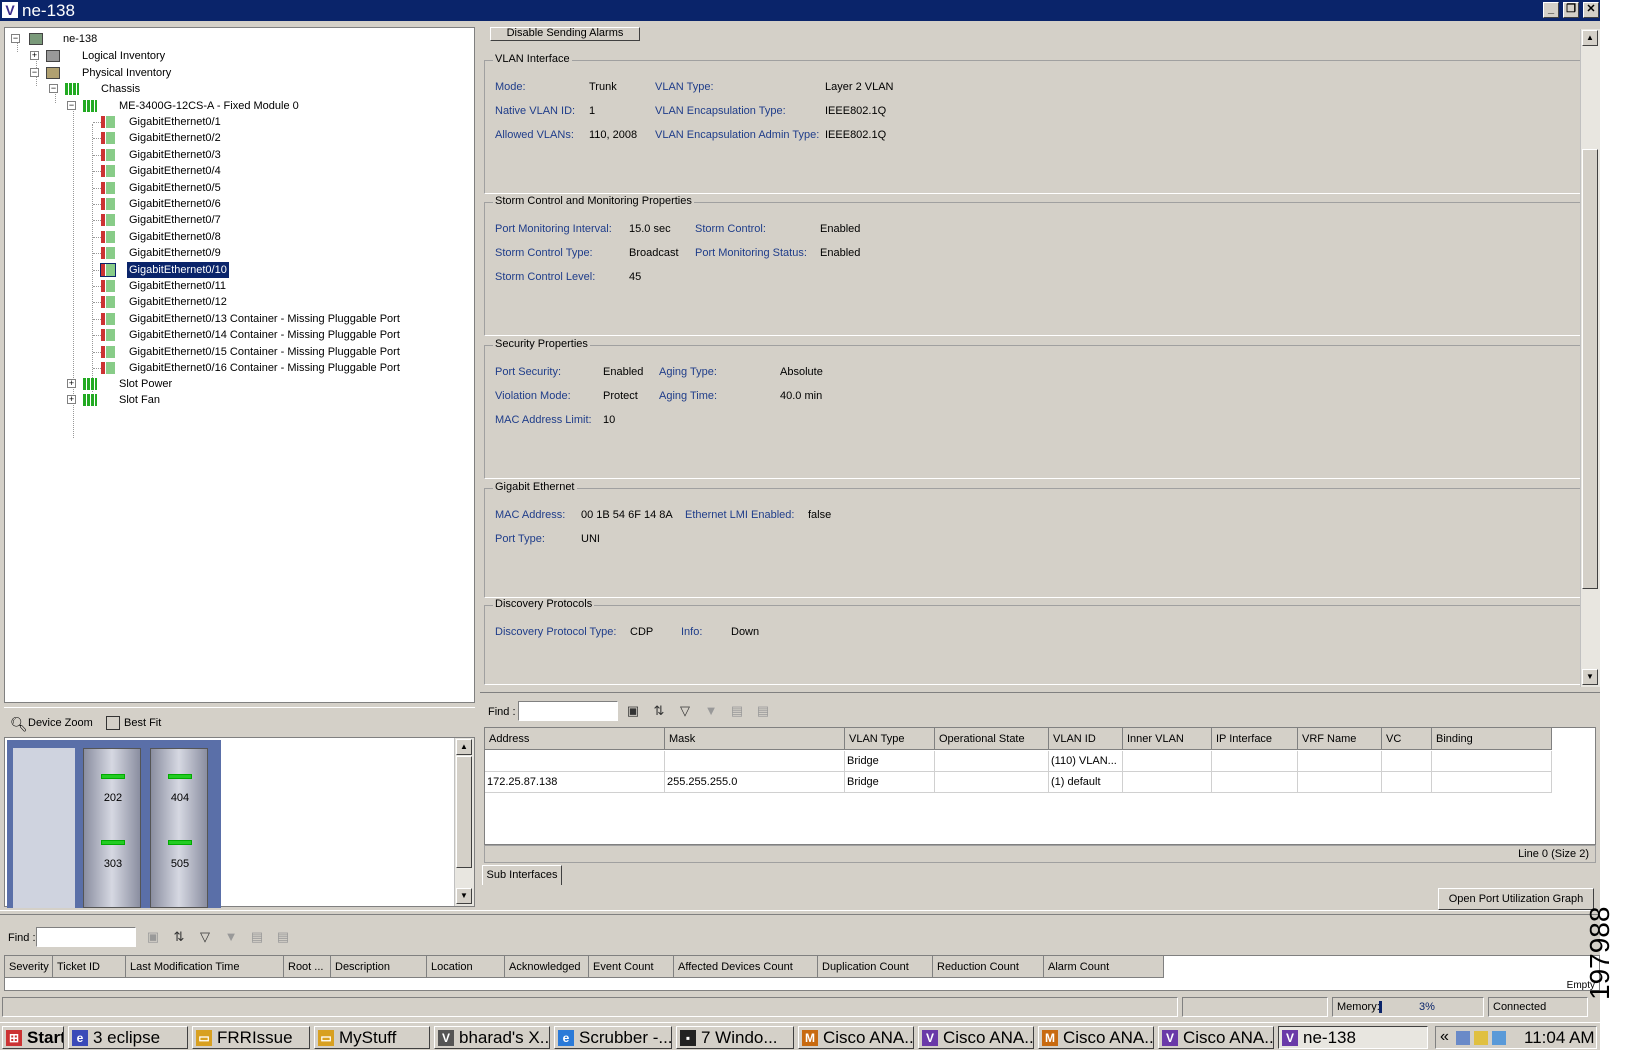 The height and width of the screenshot is (1050, 1632). What do you see at coordinates (128, 1037) in the screenshot?
I see `taskbar-item: e3 eclipse` at bounding box center [128, 1037].